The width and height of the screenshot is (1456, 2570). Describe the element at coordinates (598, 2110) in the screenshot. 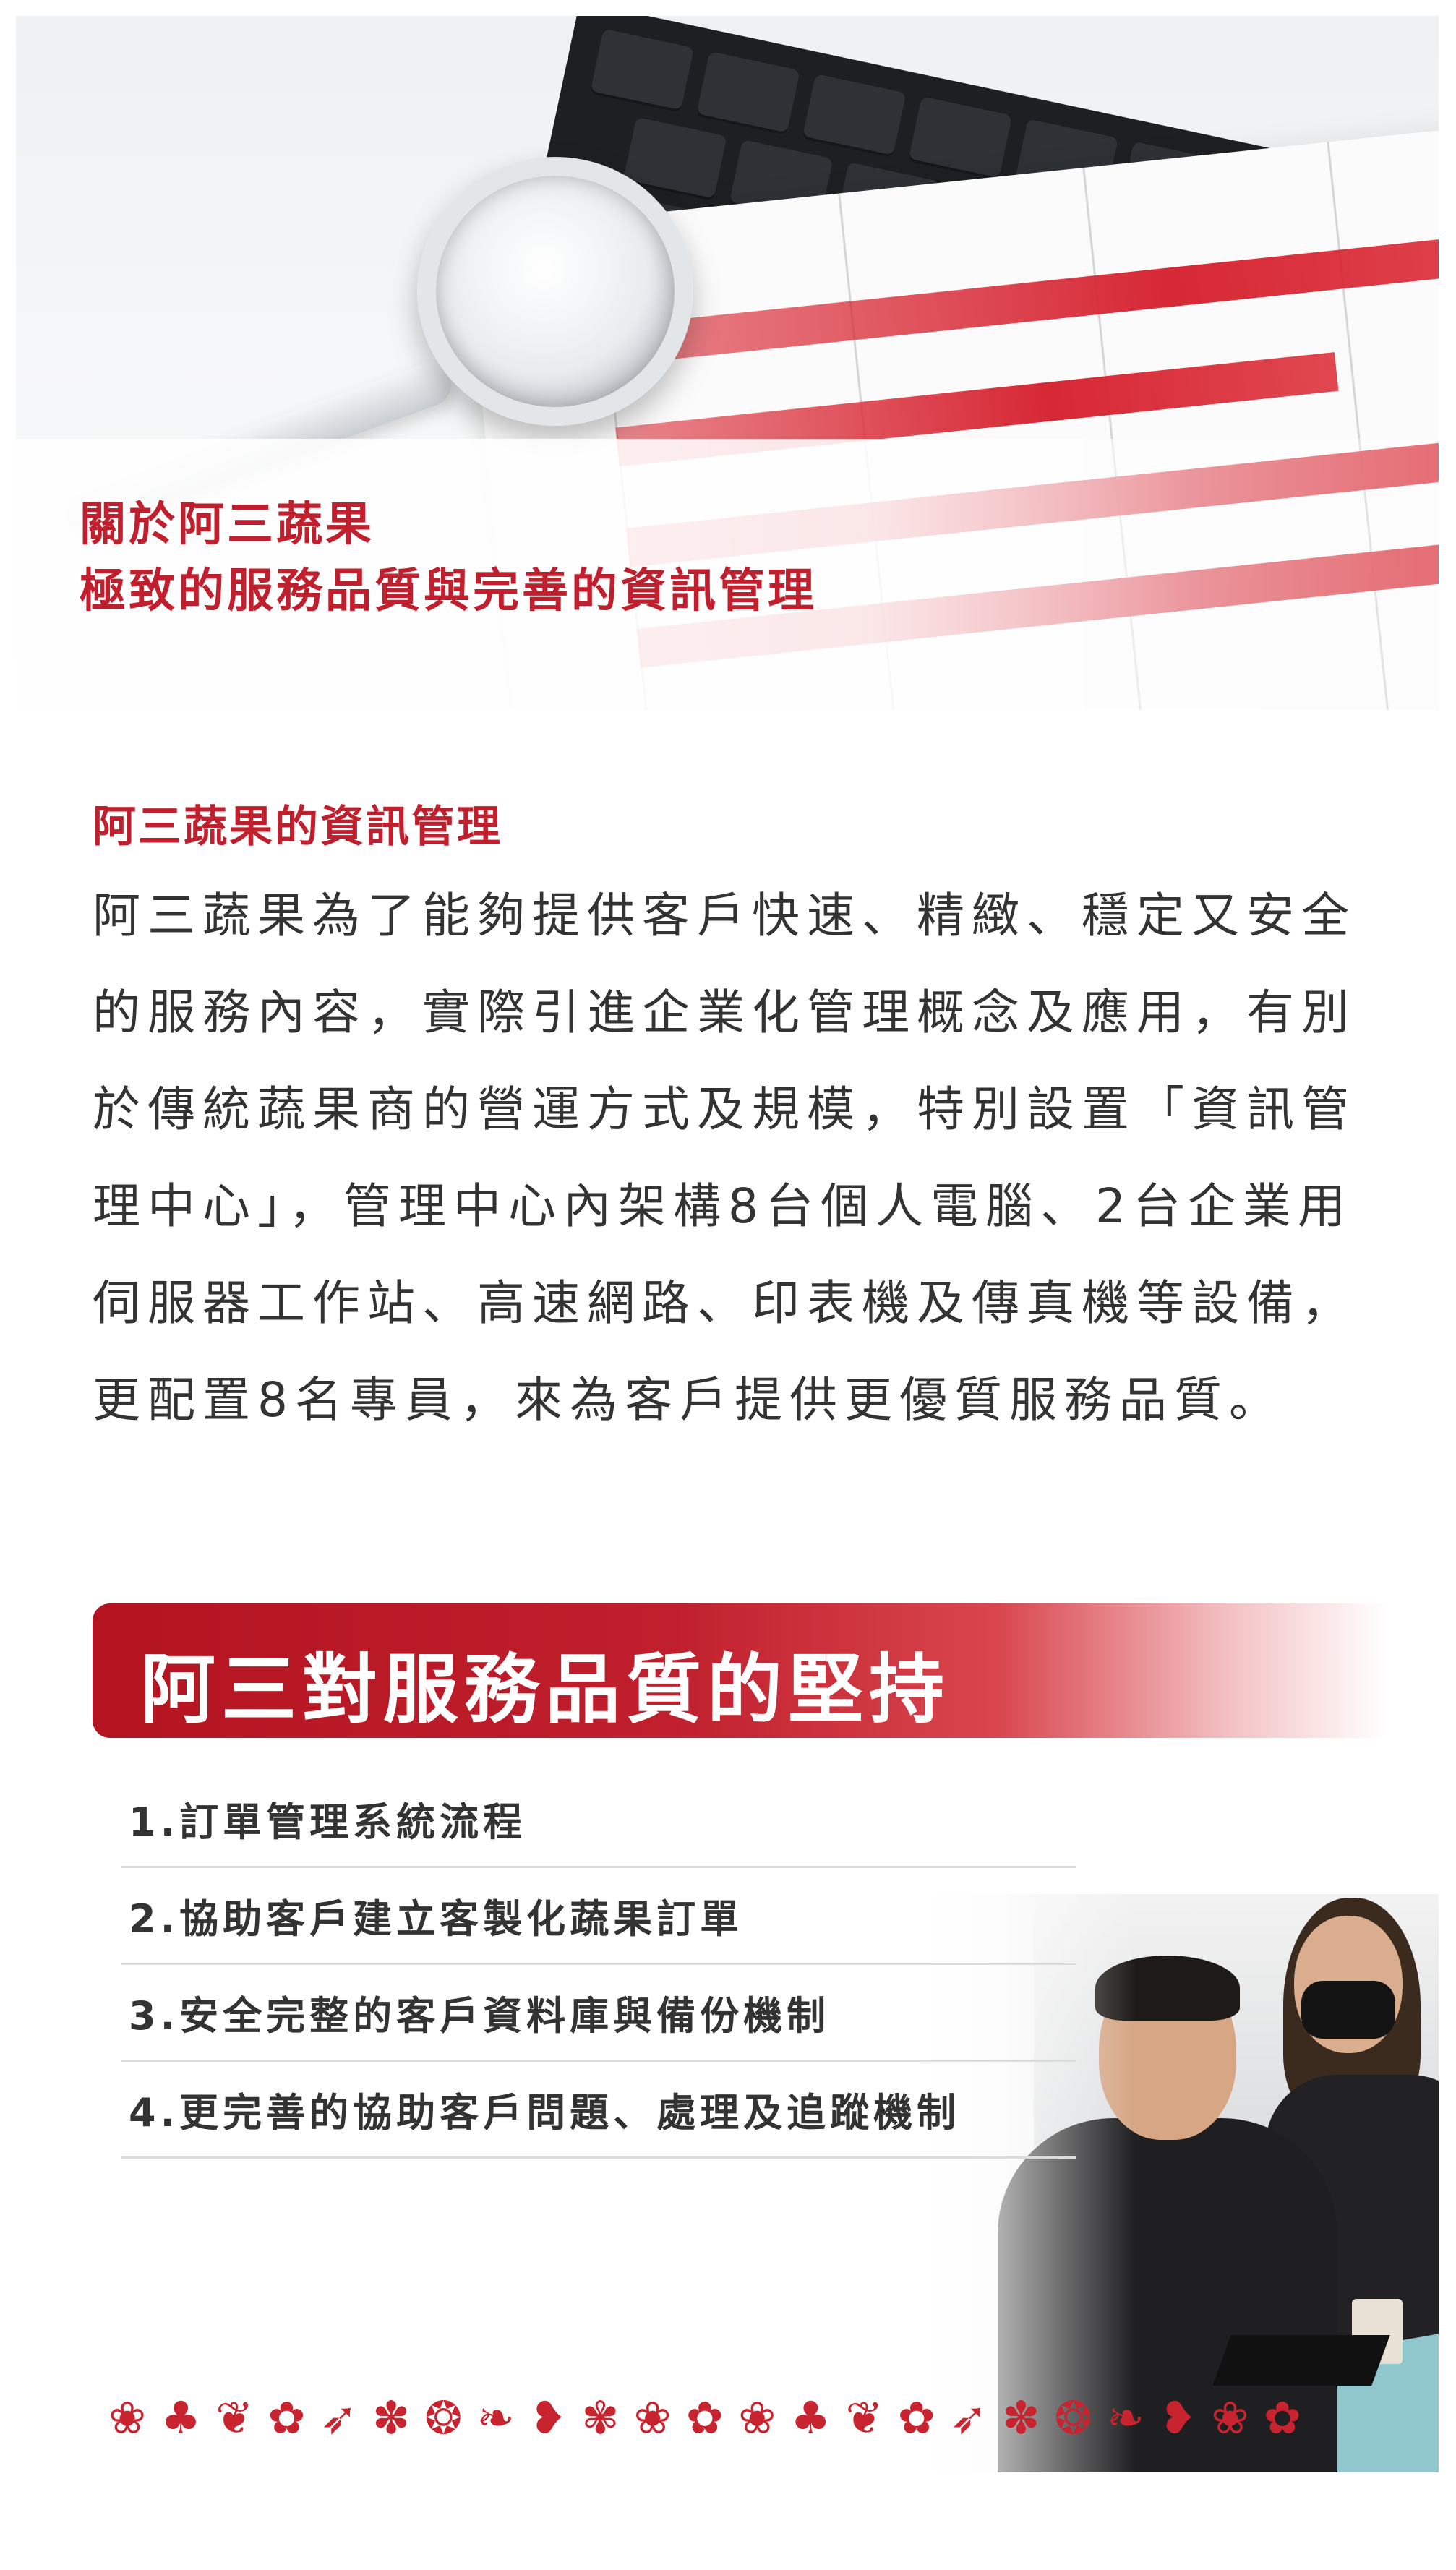

I see `commitment-item-4: 4.更完善的協助客戶問題、處理及追蹤機制` at that location.